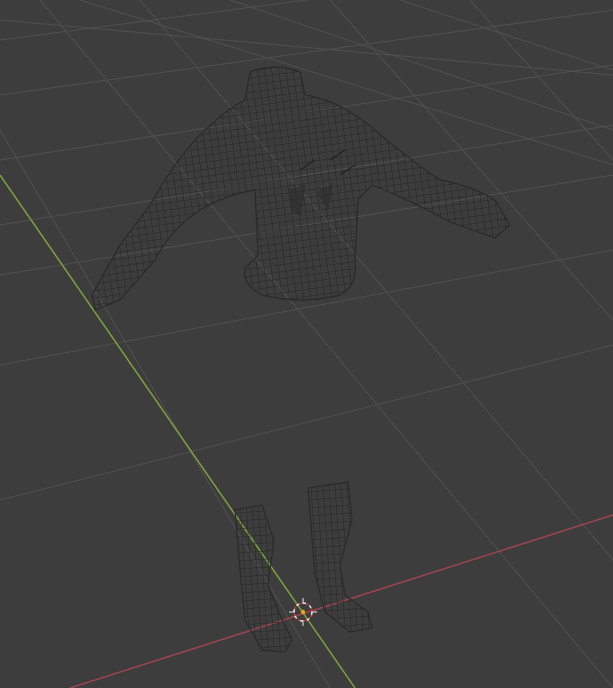 The width and height of the screenshot is (613, 688). Describe the element at coordinates (303, 612) in the screenshot. I see `object-origin-dot` at that location.